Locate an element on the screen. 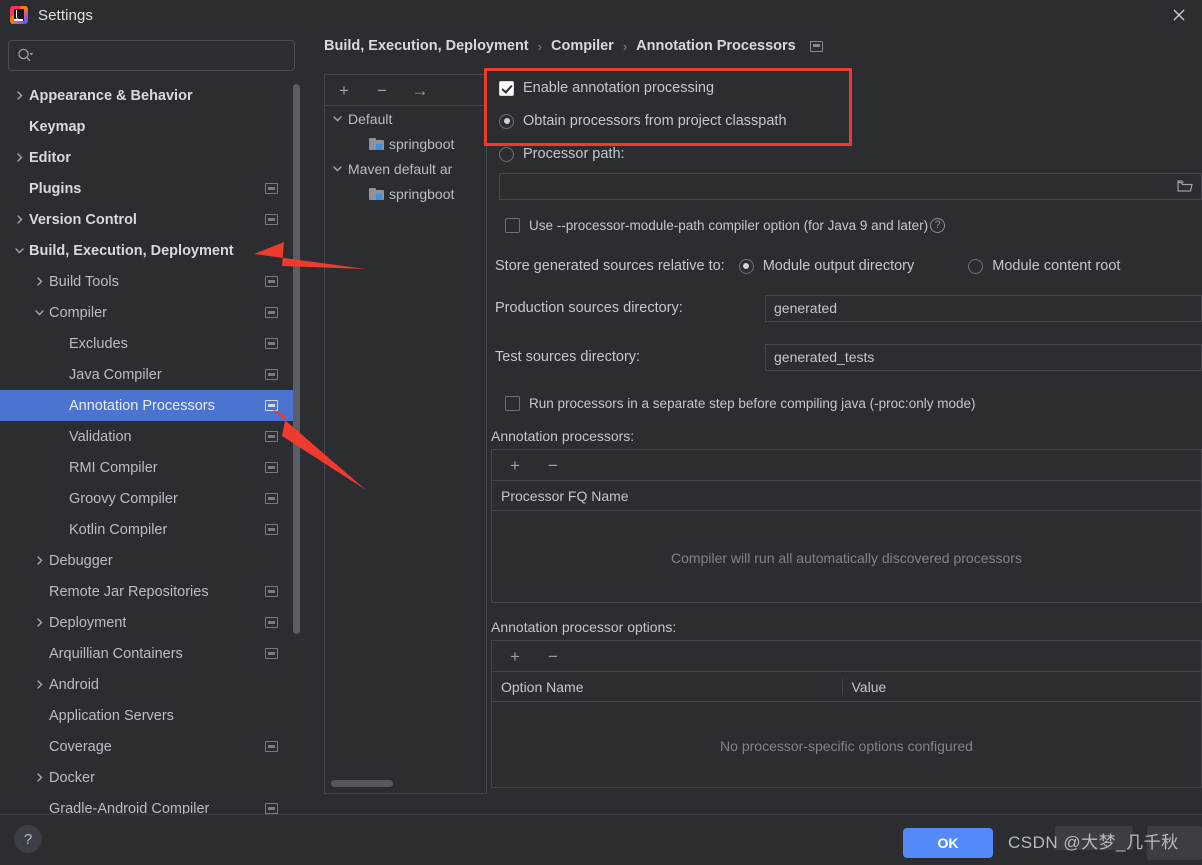  sidebar-item-coverage: Coverage is located at coordinates (150, 746).